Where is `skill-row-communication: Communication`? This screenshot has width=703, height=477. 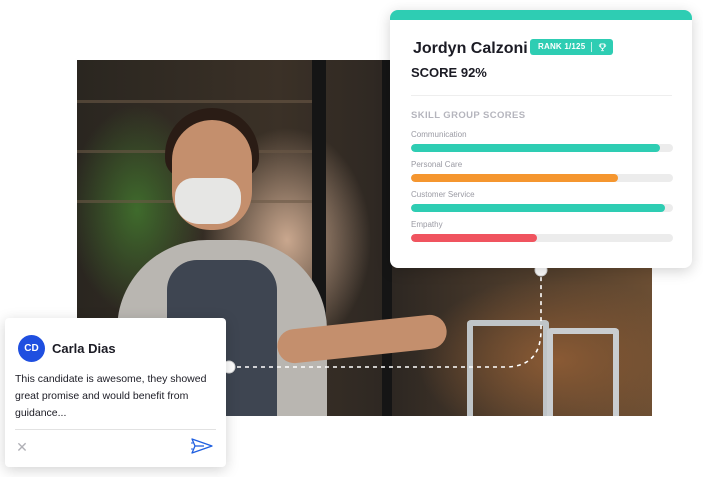
skill-row-communication: Communication is located at coordinates (542, 141).